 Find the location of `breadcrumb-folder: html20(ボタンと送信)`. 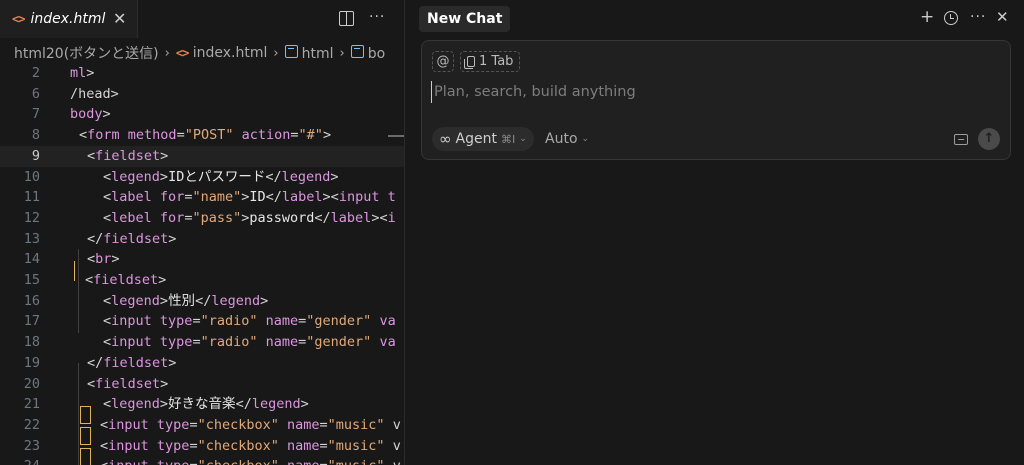

breadcrumb-folder: html20(ボタンと送信) is located at coordinates (86, 53).